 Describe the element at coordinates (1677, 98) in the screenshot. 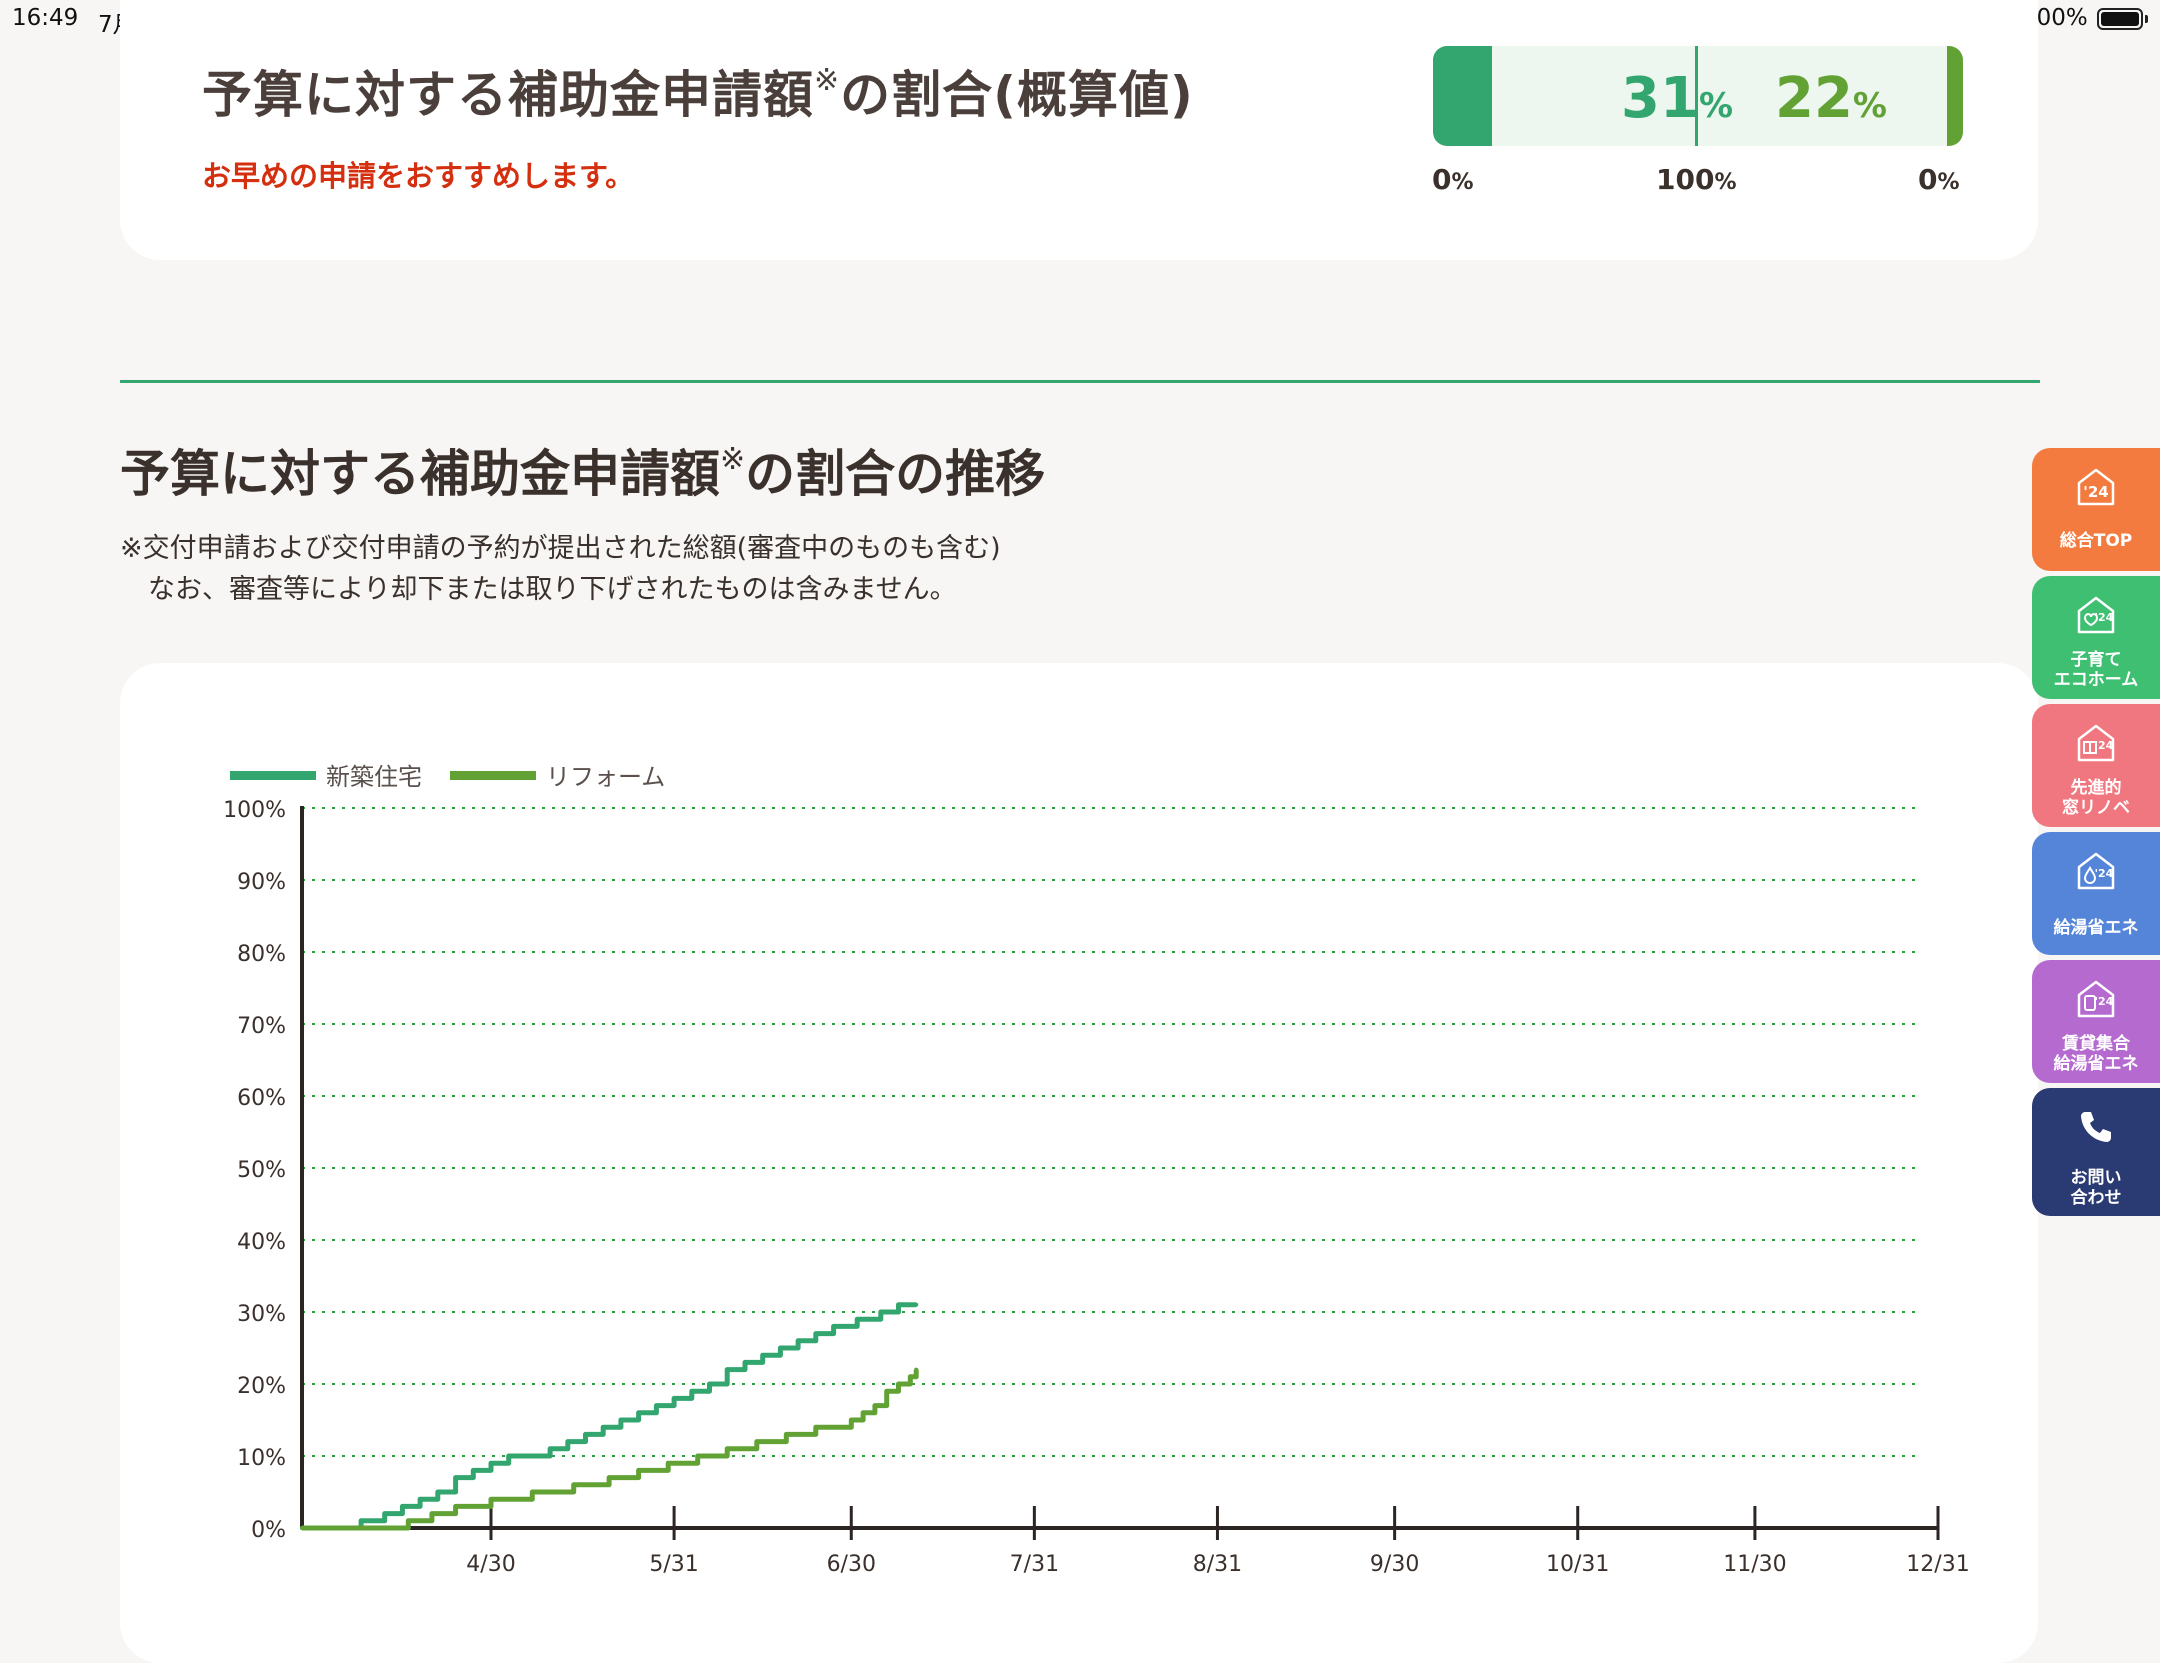

I see `new-home-ratio-value: 31%` at that location.